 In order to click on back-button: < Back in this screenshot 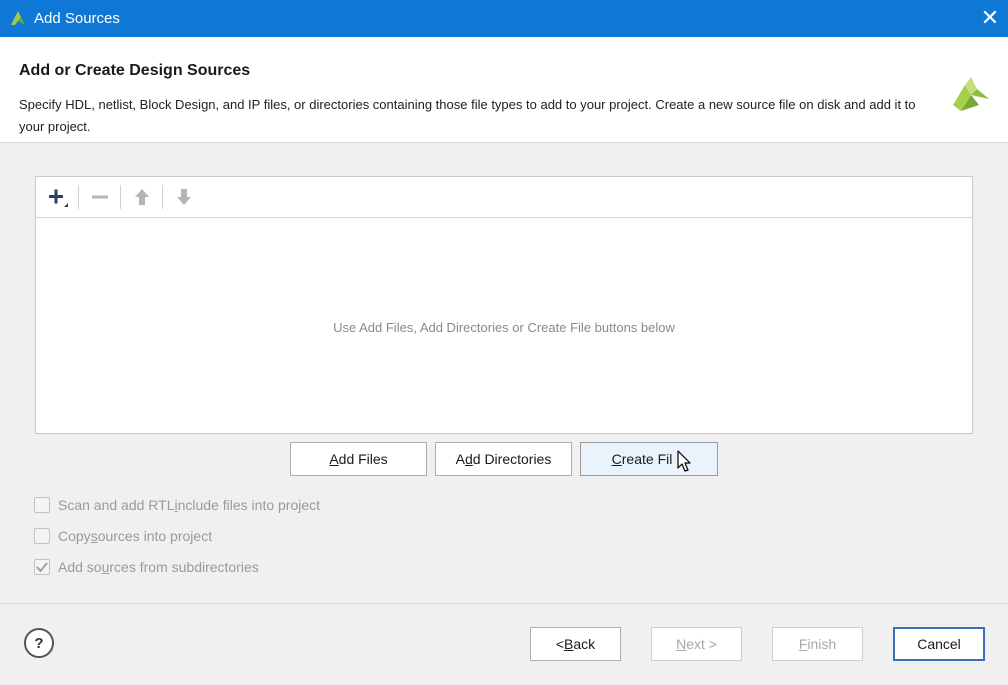, I will do `click(575, 644)`.